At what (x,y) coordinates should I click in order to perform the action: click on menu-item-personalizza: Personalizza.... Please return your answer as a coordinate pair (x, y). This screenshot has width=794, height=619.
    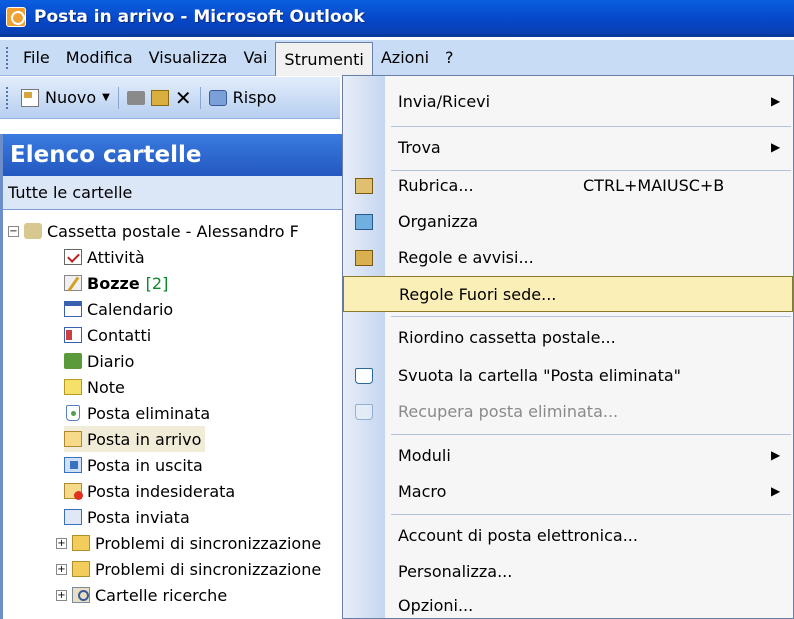
    Looking at the image, I should click on (568, 572).